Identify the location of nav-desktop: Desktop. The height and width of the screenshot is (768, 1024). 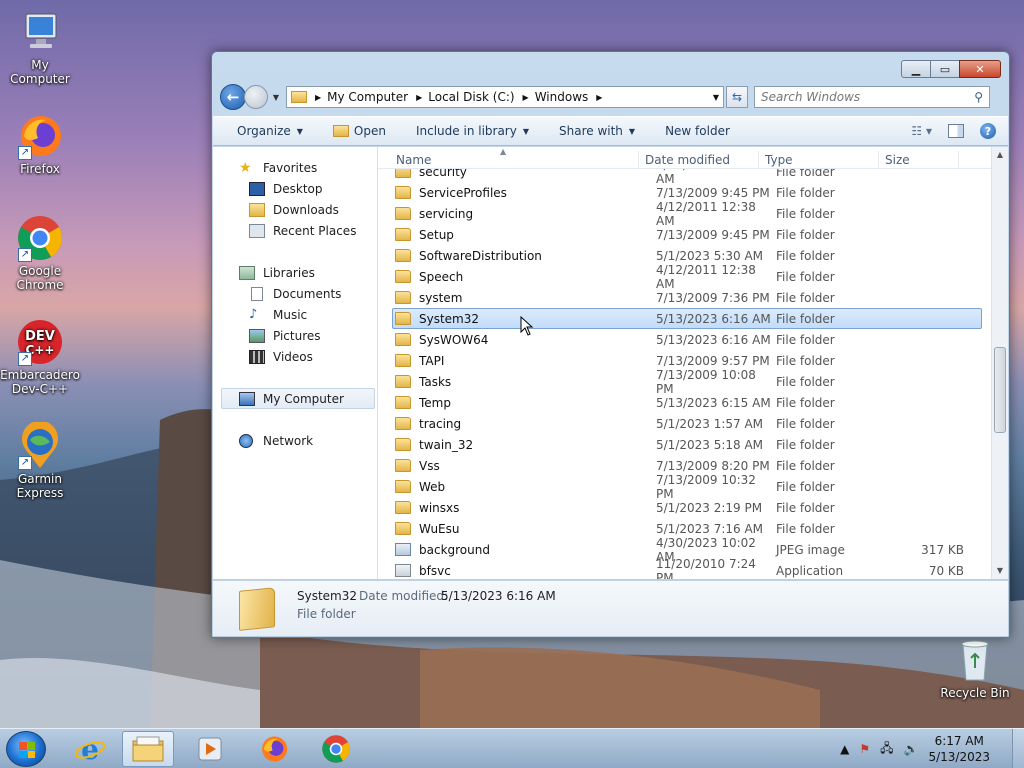
(295, 188).